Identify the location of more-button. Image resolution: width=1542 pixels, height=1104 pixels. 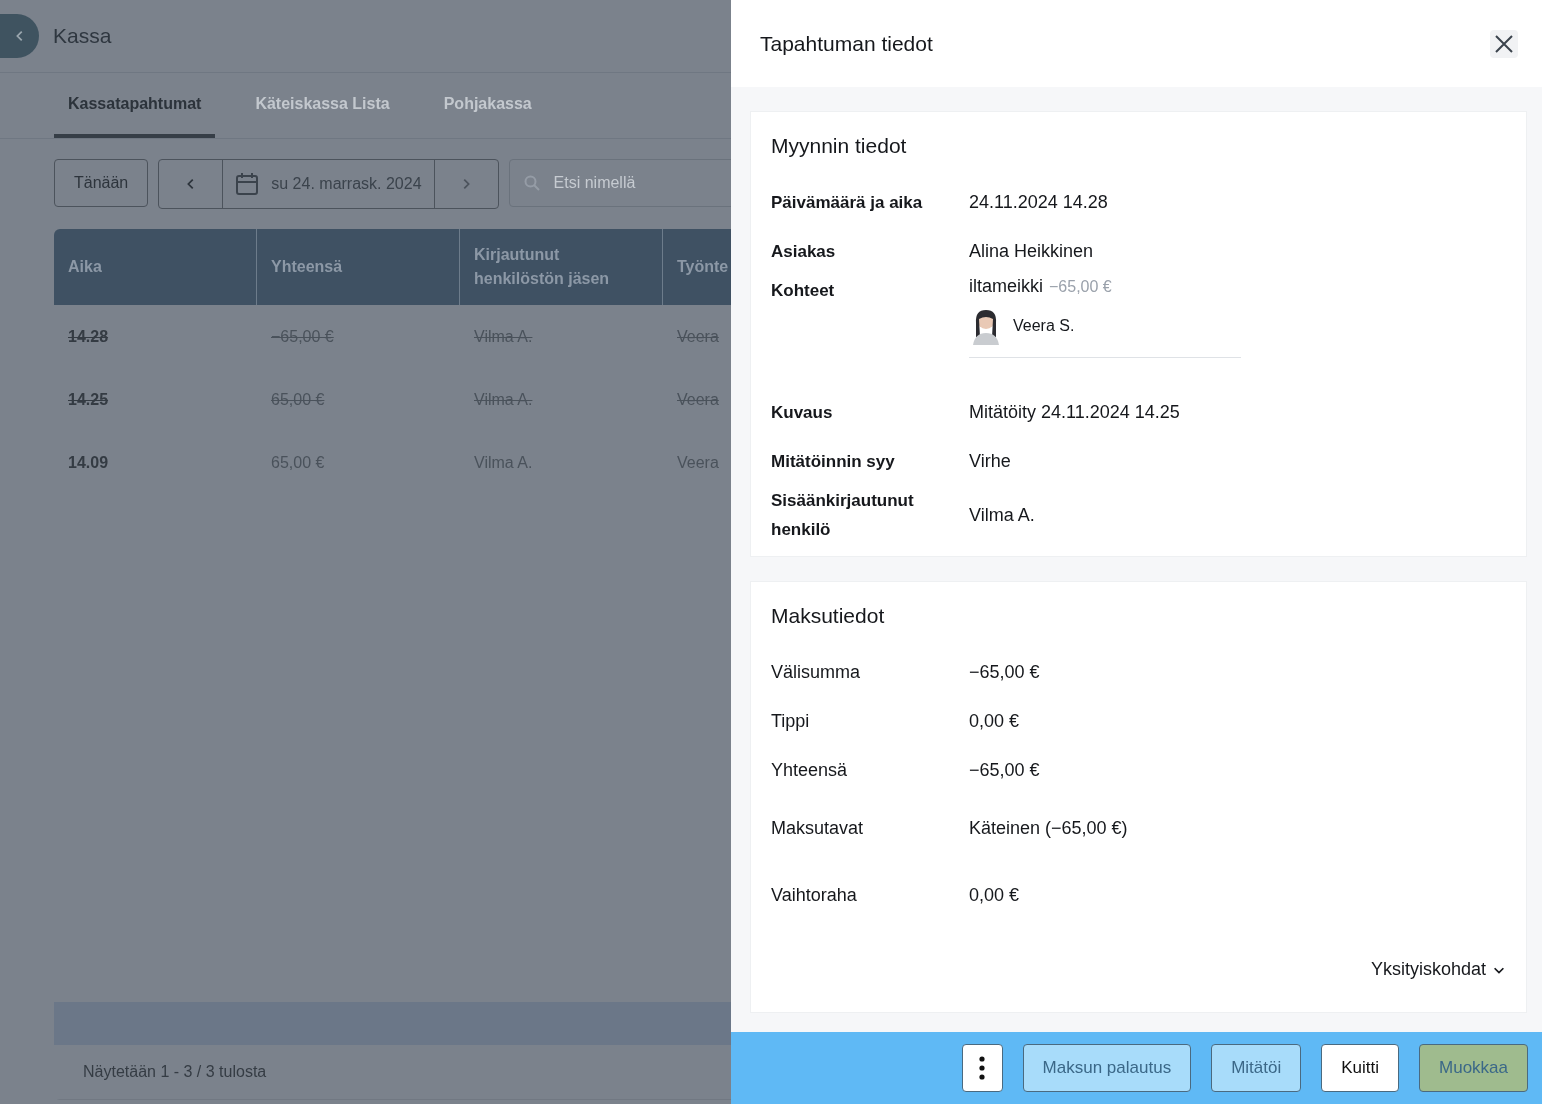
(982, 1068).